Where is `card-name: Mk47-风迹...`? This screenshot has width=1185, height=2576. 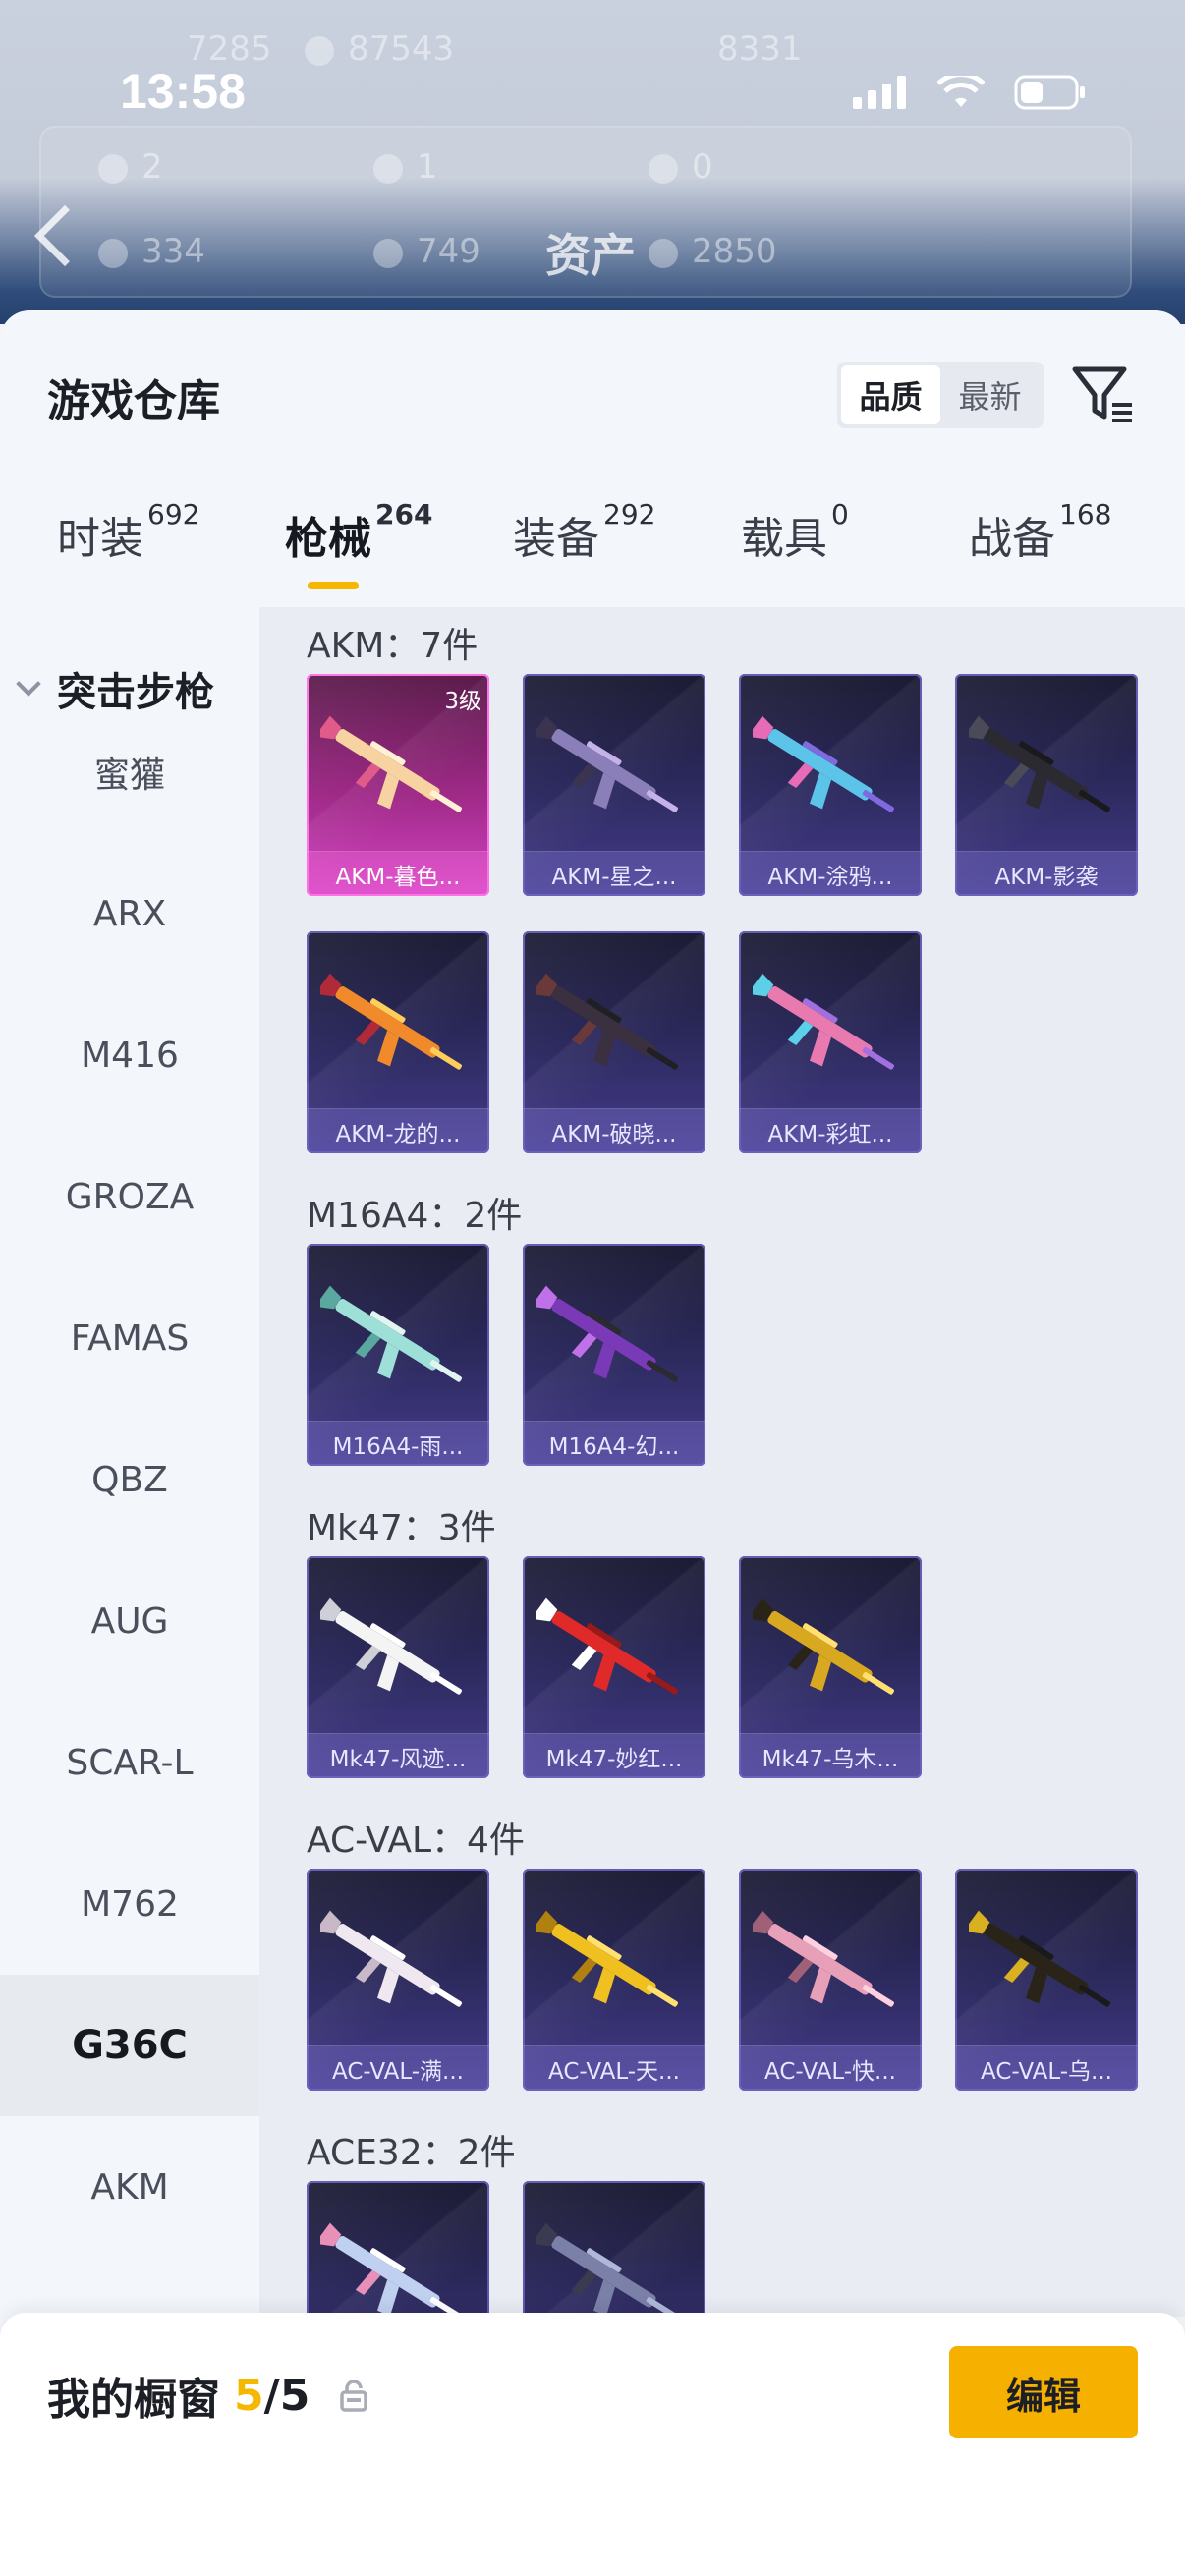 card-name: Mk47-风迹... is located at coordinates (398, 1755).